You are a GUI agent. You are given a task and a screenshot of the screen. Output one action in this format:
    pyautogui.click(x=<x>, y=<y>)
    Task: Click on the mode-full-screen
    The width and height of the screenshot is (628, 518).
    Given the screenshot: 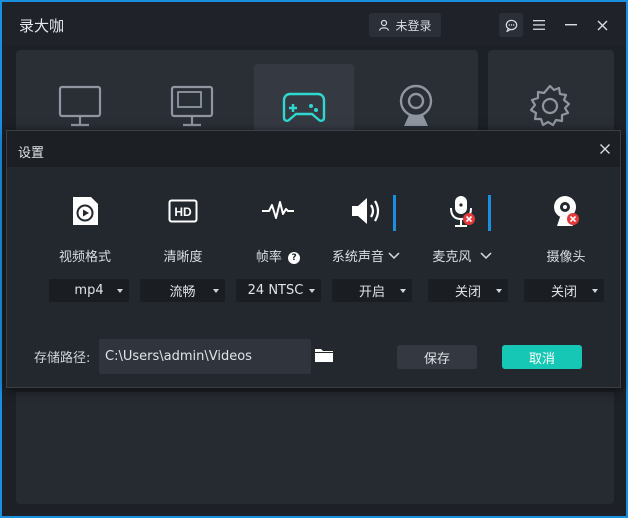 What is the action you would take?
    pyautogui.click(x=80, y=102)
    